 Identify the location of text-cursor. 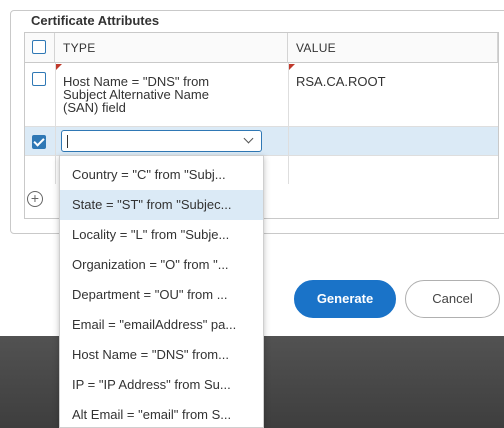
(67, 141).